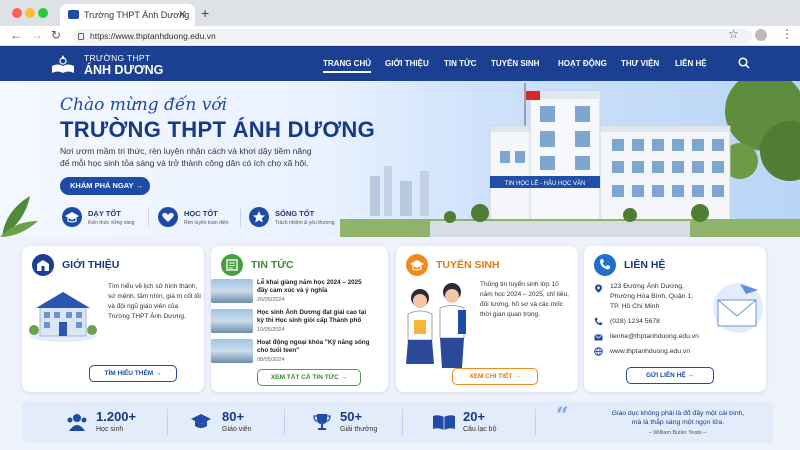 The image size is (800, 450). I want to click on stat-teachers-label: Giáo viên, so click(237, 429).